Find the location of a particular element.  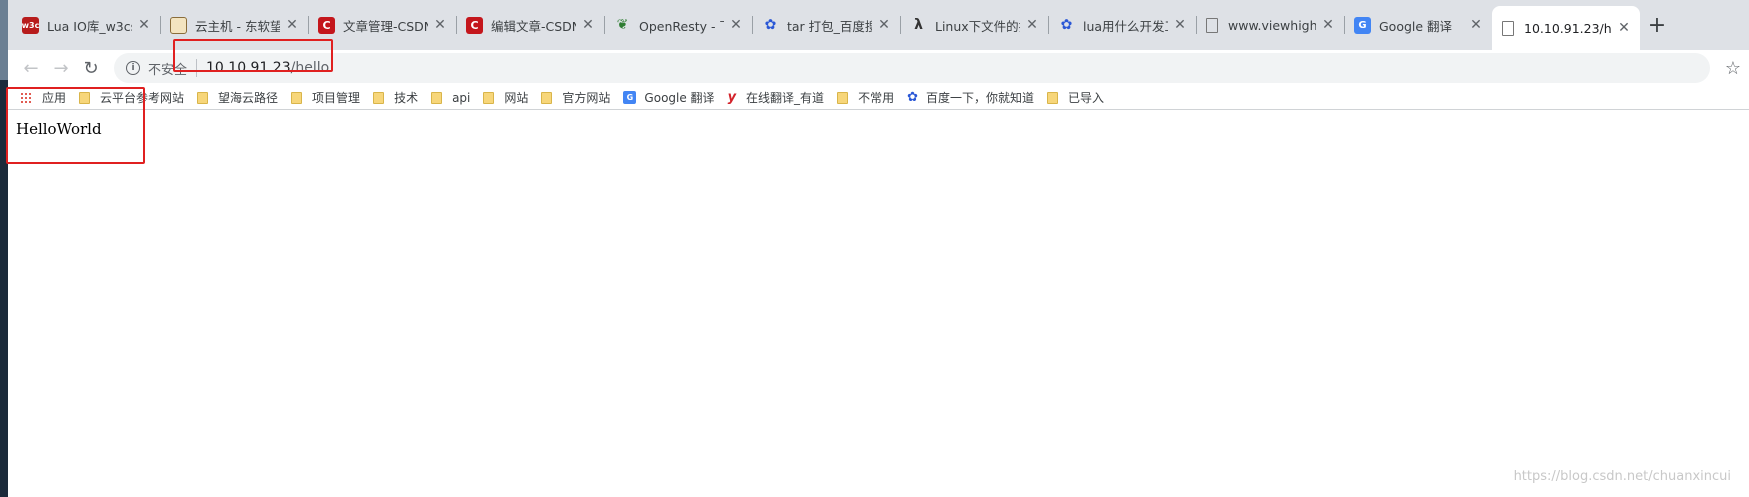

bookmark-folder-tech: 技术 is located at coordinates (395, 97).